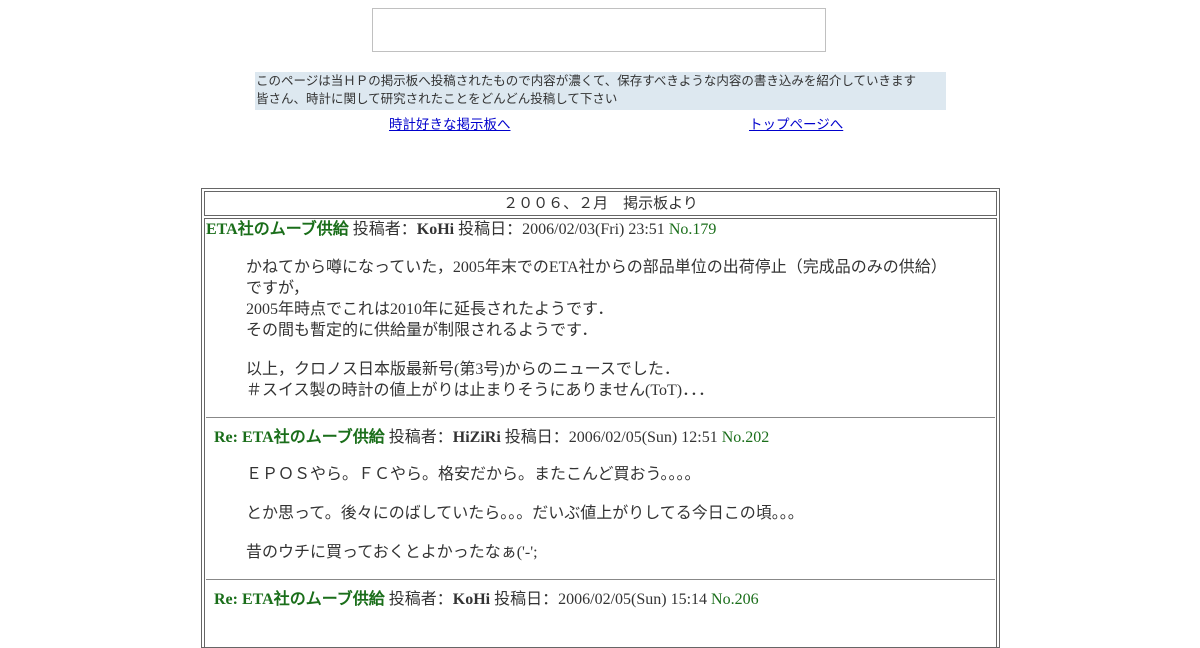 This screenshot has width=1200, height=648. What do you see at coordinates (277, 229) in the screenshot?
I see `post-title: ETA社のムーブ供給` at bounding box center [277, 229].